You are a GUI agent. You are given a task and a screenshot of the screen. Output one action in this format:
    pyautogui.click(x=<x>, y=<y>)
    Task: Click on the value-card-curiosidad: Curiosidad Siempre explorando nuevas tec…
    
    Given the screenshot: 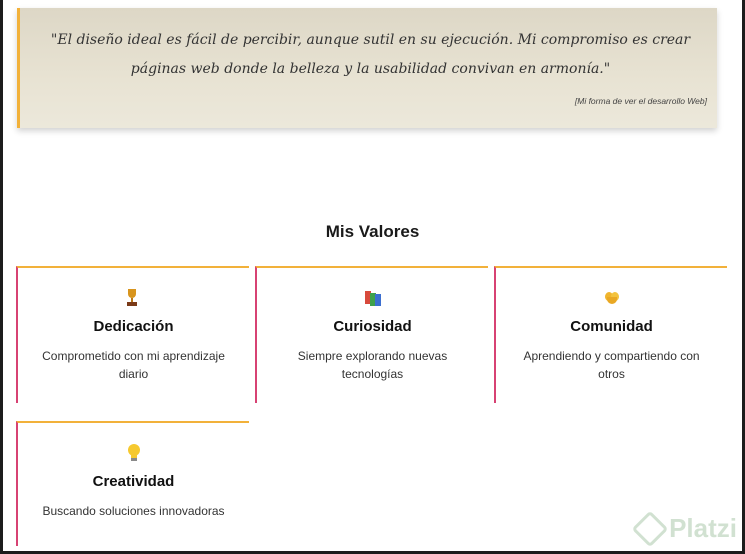 What is the action you would take?
    pyautogui.click(x=371, y=334)
    